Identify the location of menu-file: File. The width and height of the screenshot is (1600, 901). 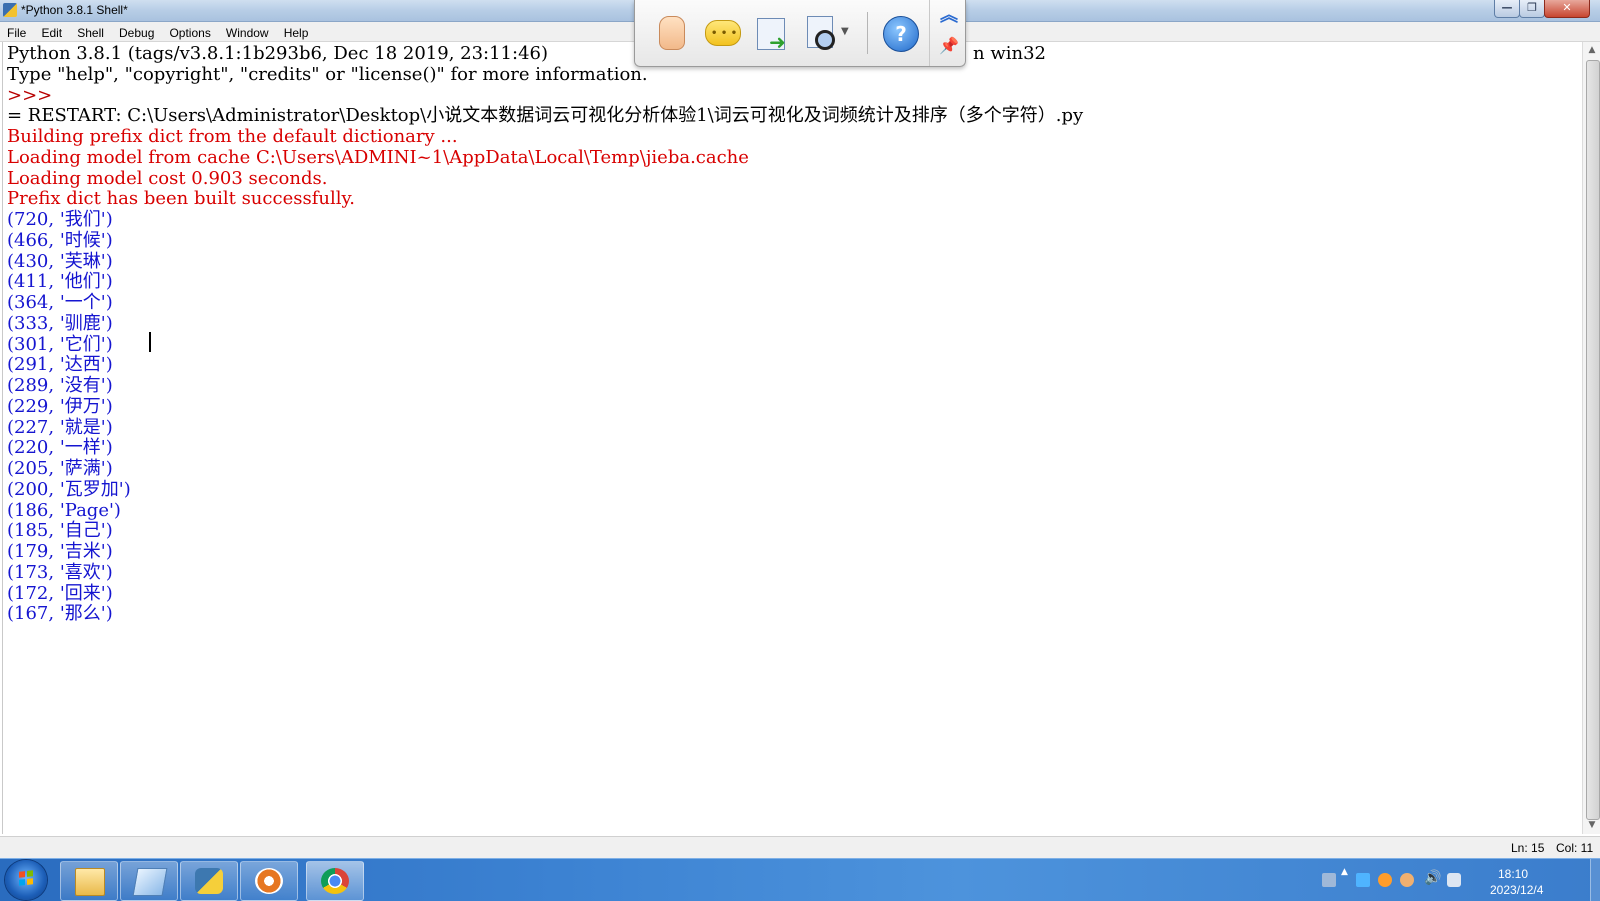
(16, 32).